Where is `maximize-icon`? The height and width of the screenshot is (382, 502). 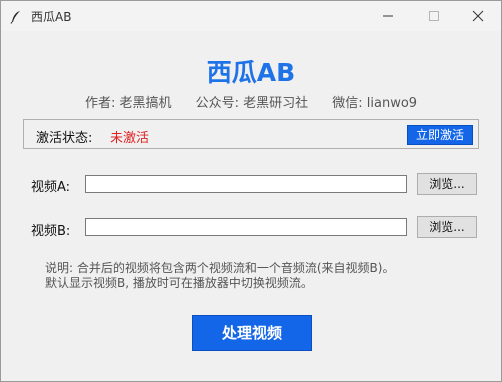 maximize-icon is located at coordinates (434, 16).